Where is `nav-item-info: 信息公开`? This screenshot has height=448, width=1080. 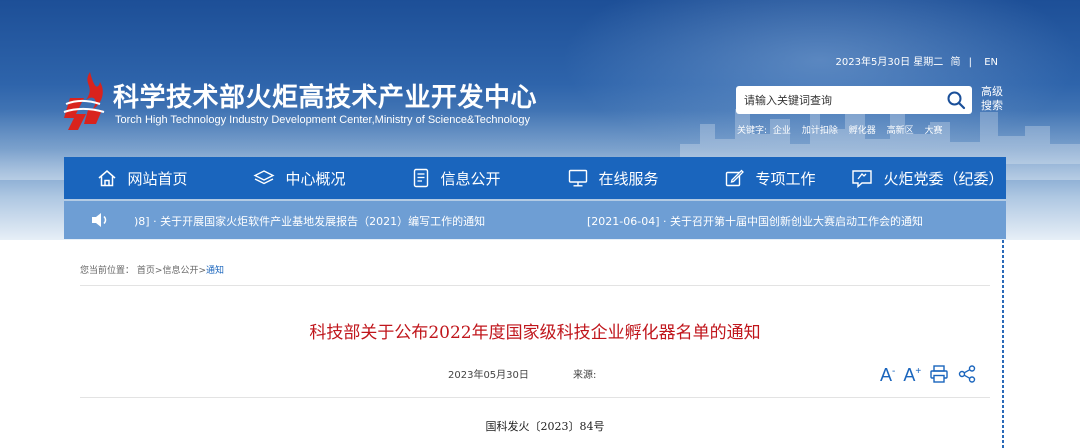 nav-item-info: 信息公开 is located at coordinates (456, 178).